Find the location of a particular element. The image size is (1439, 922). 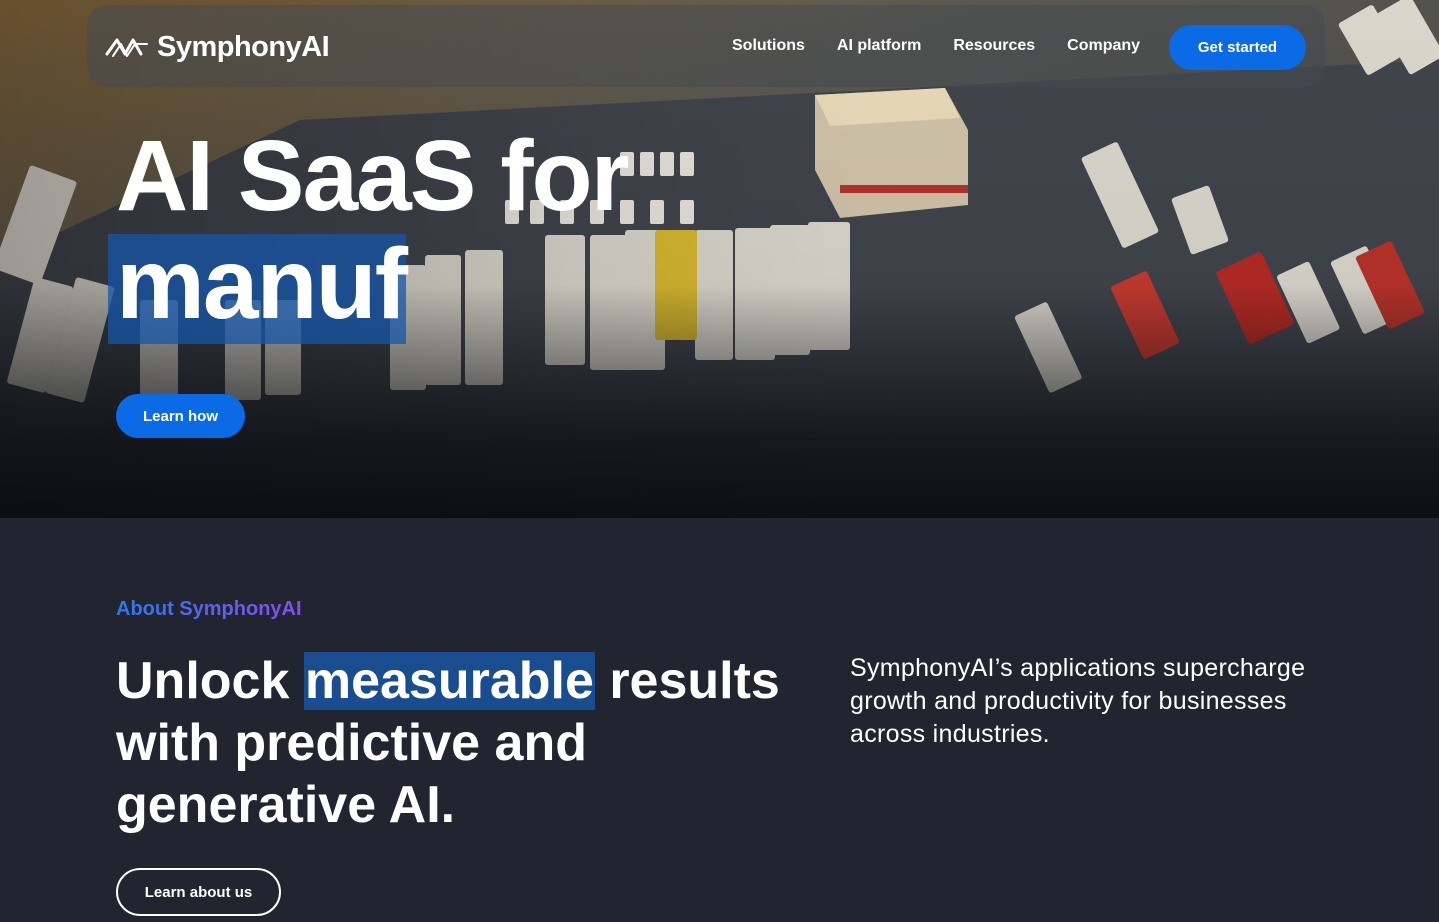

nav-ai-platform: AI platform is located at coordinates (879, 46).